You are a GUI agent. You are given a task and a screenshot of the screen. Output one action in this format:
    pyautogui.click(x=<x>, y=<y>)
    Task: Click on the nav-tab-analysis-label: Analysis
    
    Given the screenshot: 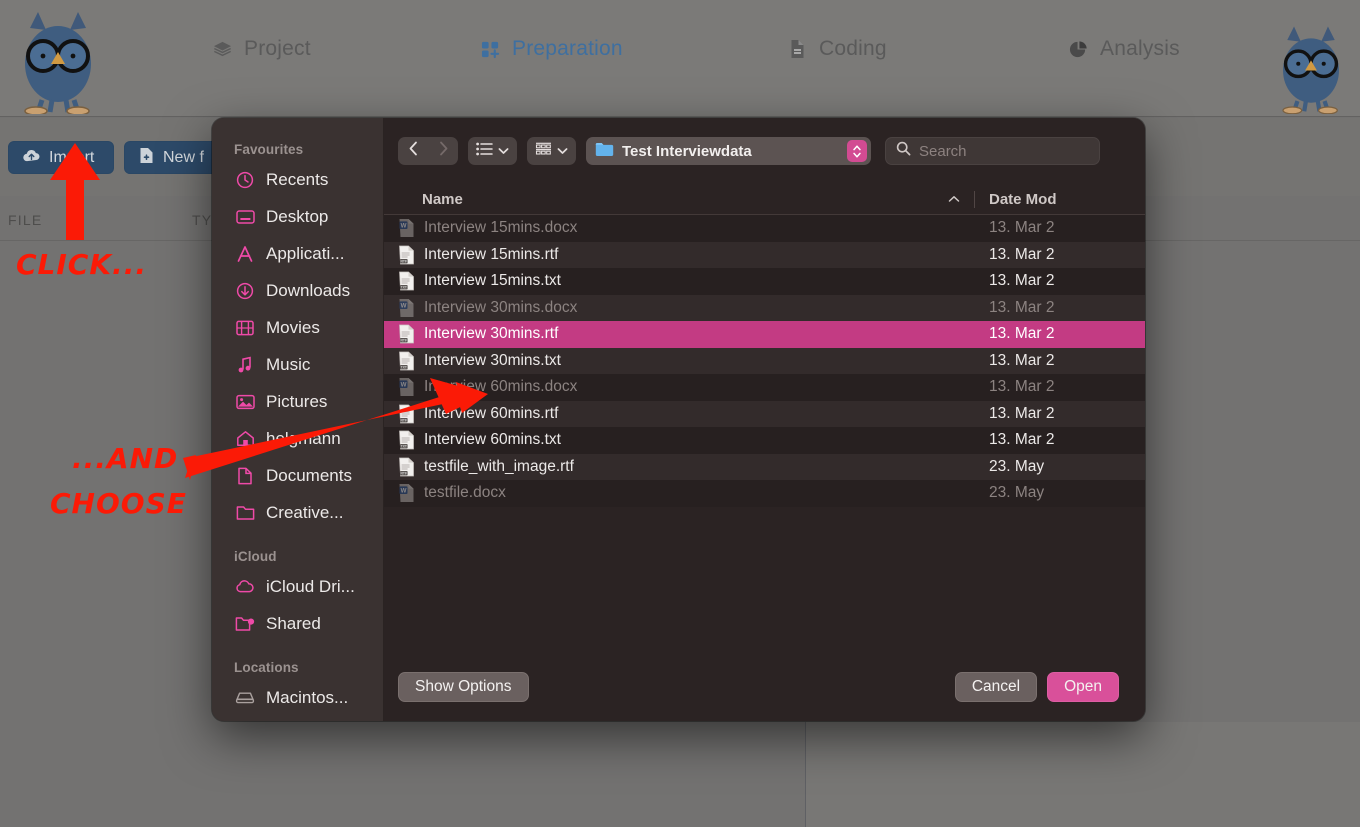 What is the action you would take?
    pyautogui.click(x=1140, y=48)
    